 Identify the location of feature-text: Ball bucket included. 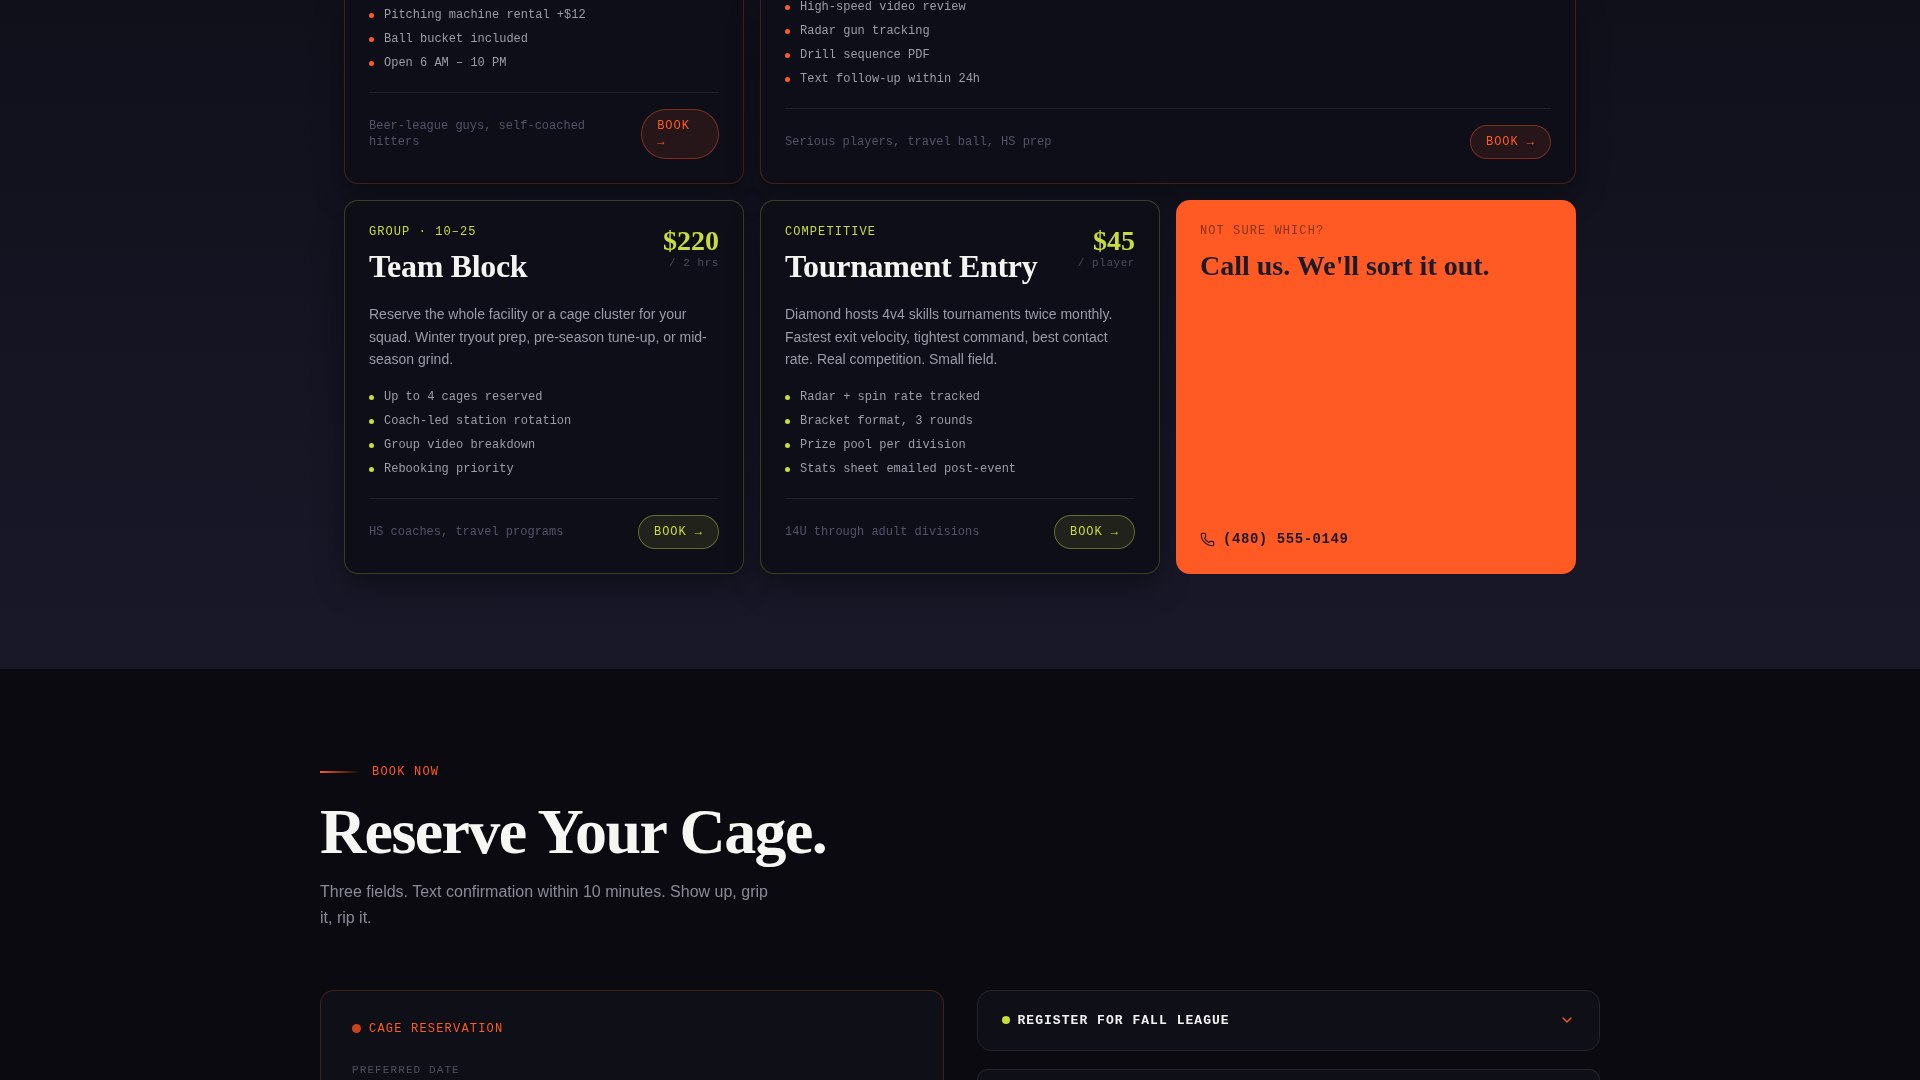
(456, 39).